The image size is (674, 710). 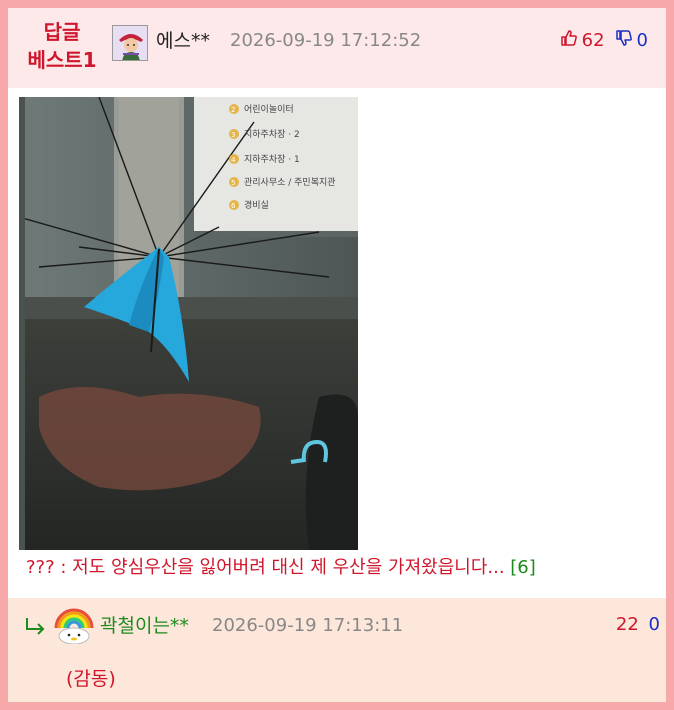 What do you see at coordinates (290, 182) in the screenshot?
I see `svg-text: 관리사무소 / 주민복지관` at bounding box center [290, 182].